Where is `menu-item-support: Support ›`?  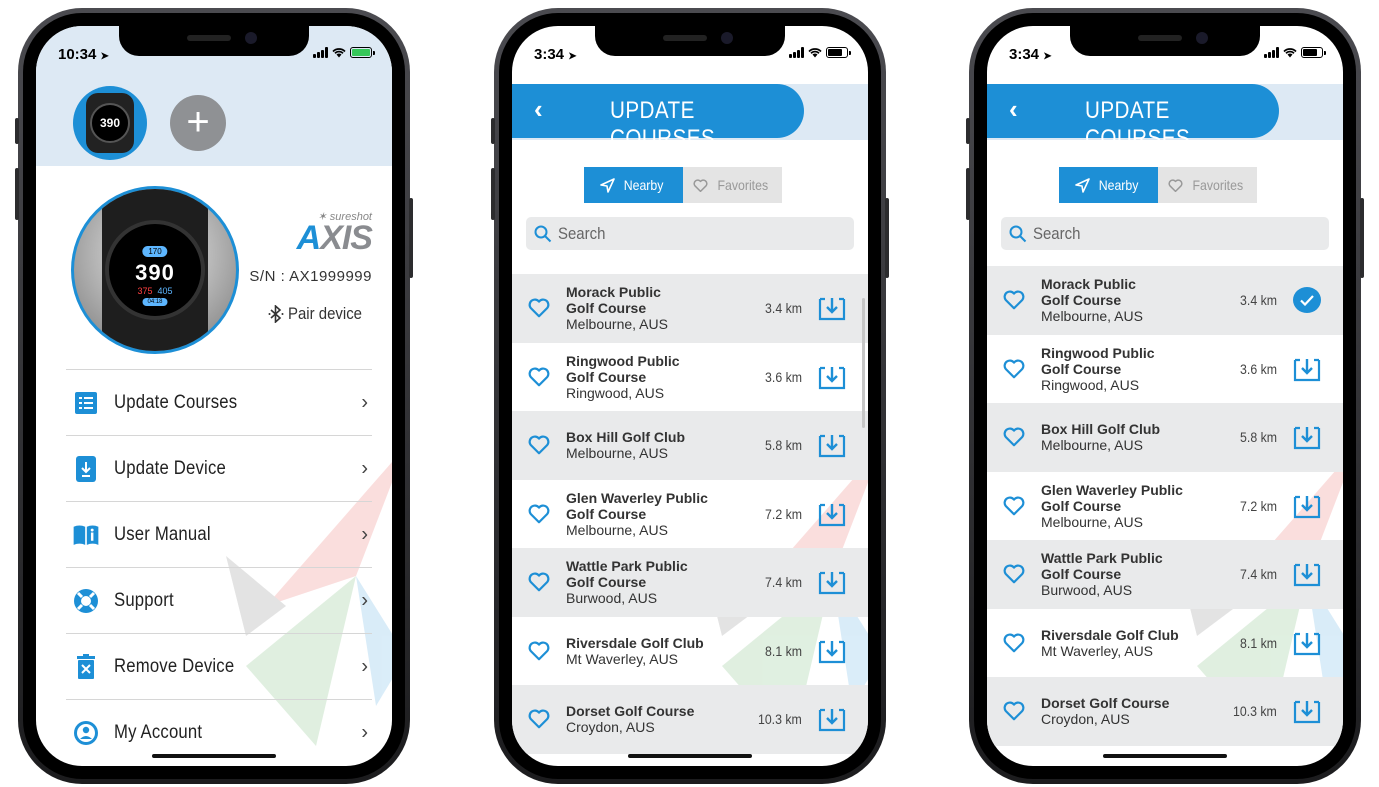
menu-item-support: Support › is located at coordinates (219, 600).